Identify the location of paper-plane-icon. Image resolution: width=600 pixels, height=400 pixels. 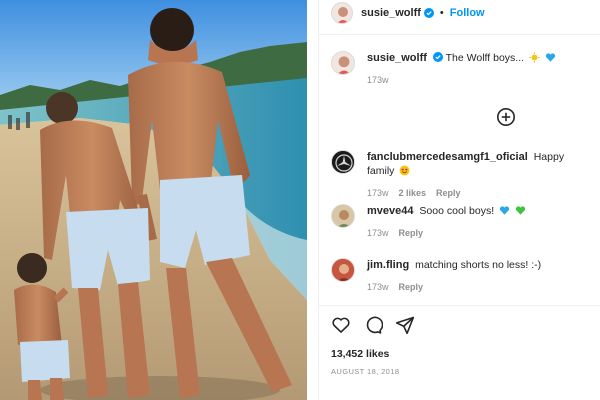
(405, 325).